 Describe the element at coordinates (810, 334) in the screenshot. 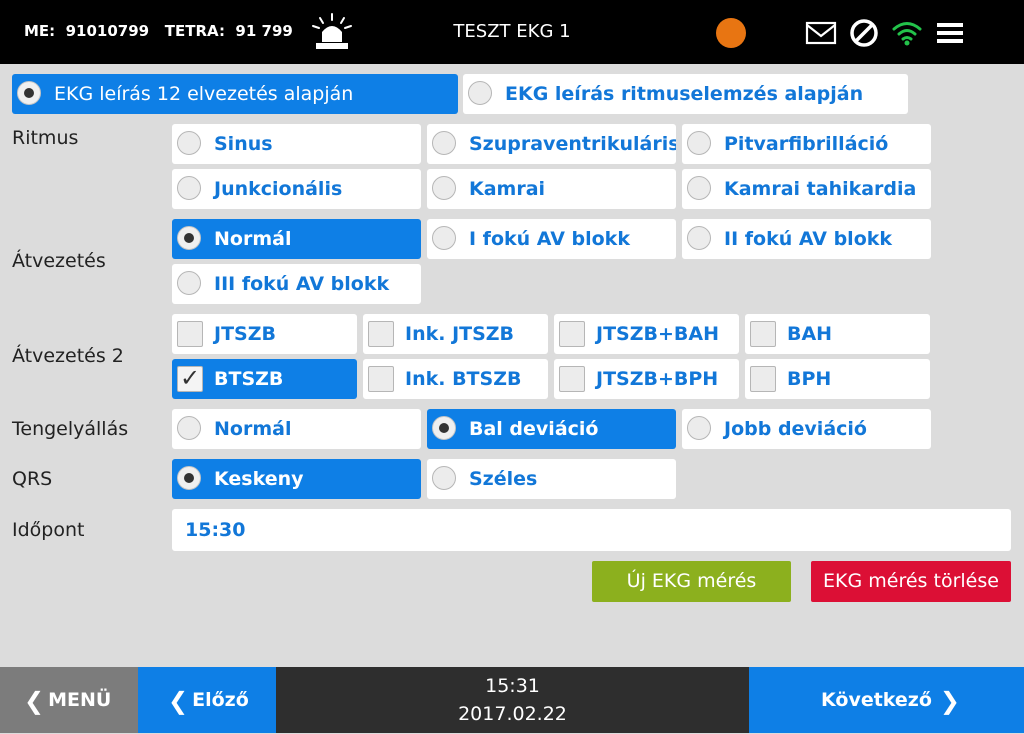

I see `option-label: BAH` at that location.